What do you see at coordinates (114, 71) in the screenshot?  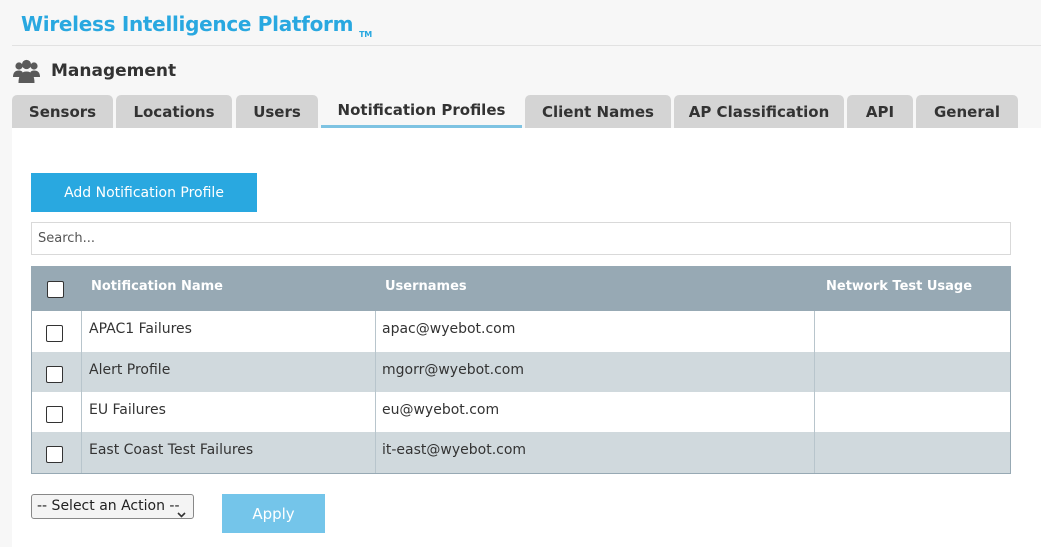 I see `page-title: Management` at bounding box center [114, 71].